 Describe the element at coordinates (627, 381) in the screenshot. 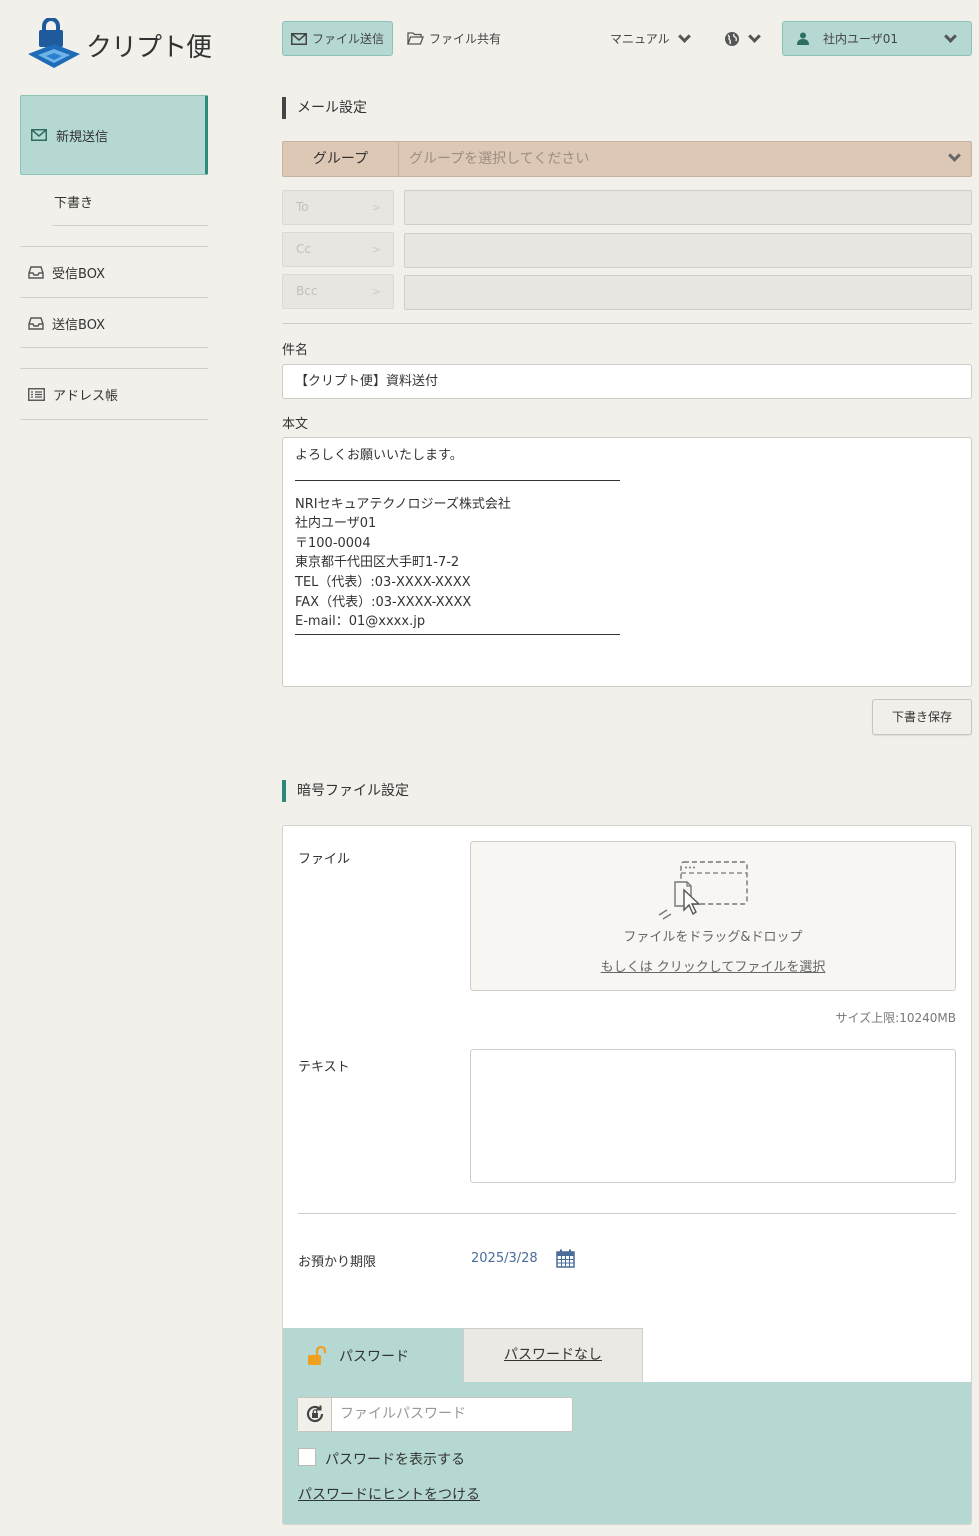

I see `subject-input: 【クリプト便】資料送付` at that location.